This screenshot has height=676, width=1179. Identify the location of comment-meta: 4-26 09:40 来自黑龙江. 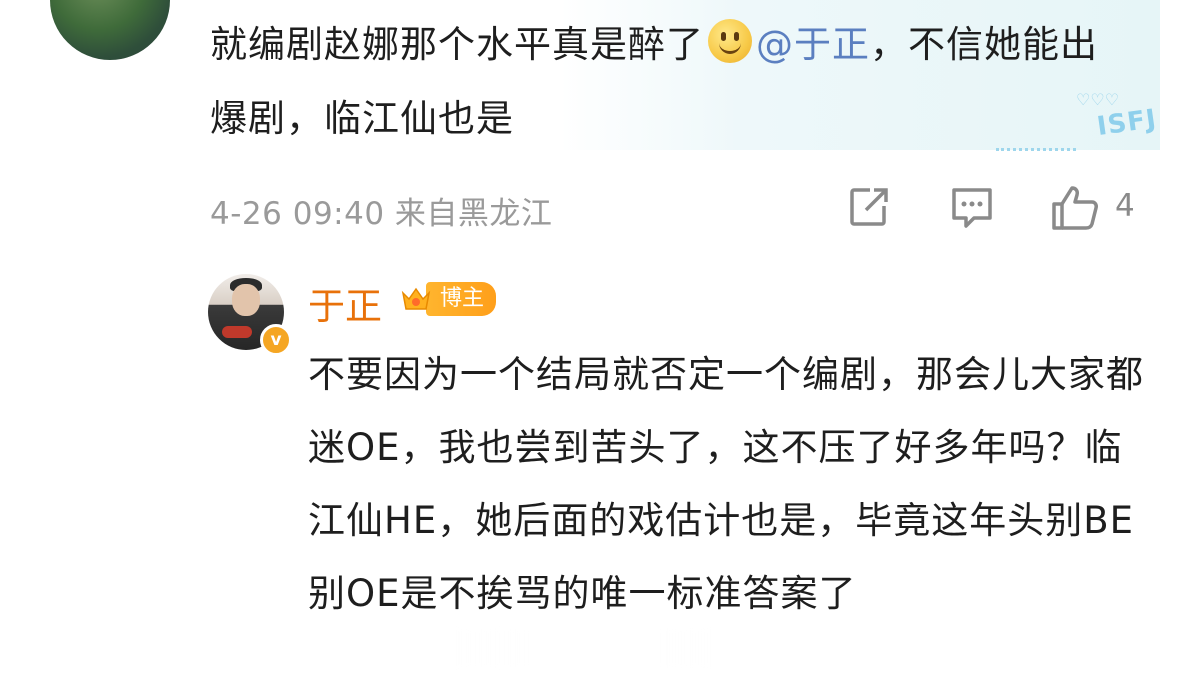
(381, 210).